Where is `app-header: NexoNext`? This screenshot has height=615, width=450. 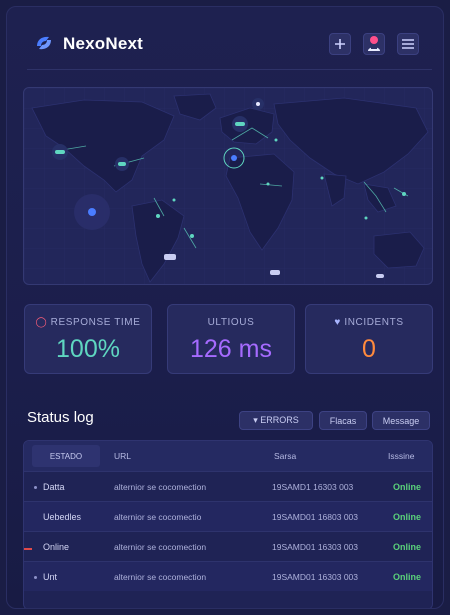
app-header: NexoNext is located at coordinates (225, 39).